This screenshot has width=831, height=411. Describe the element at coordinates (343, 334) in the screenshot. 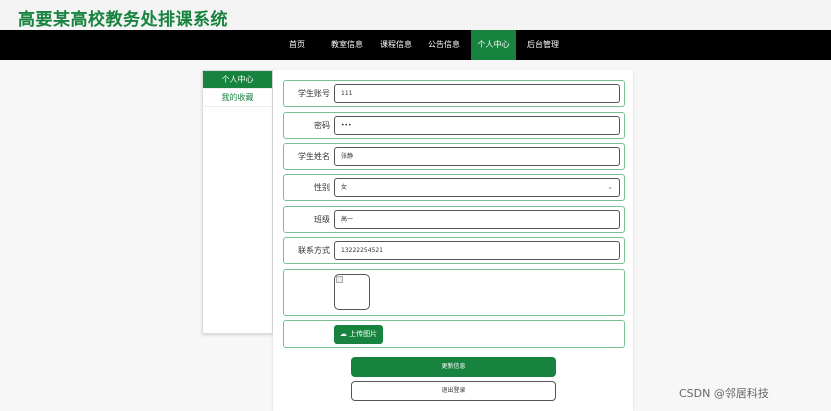

I see `cloud-upload-icon: ☁` at that location.